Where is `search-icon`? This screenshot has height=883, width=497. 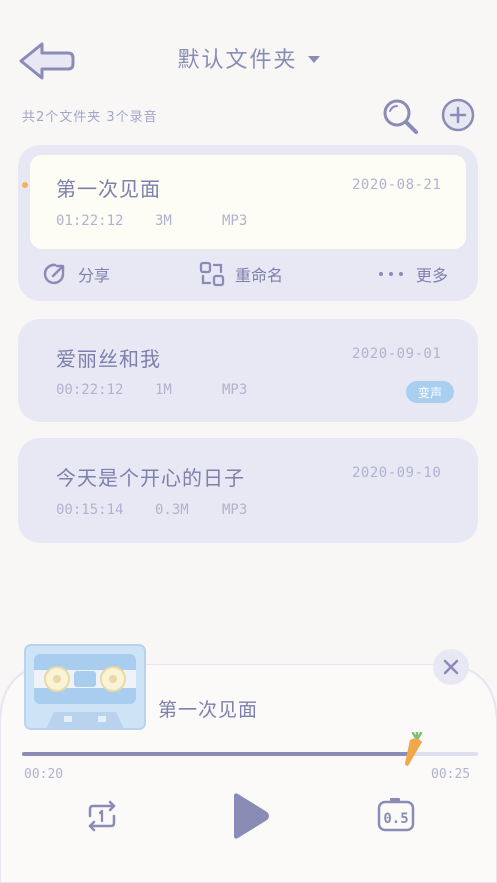
search-icon is located at coordinates (400, 116).